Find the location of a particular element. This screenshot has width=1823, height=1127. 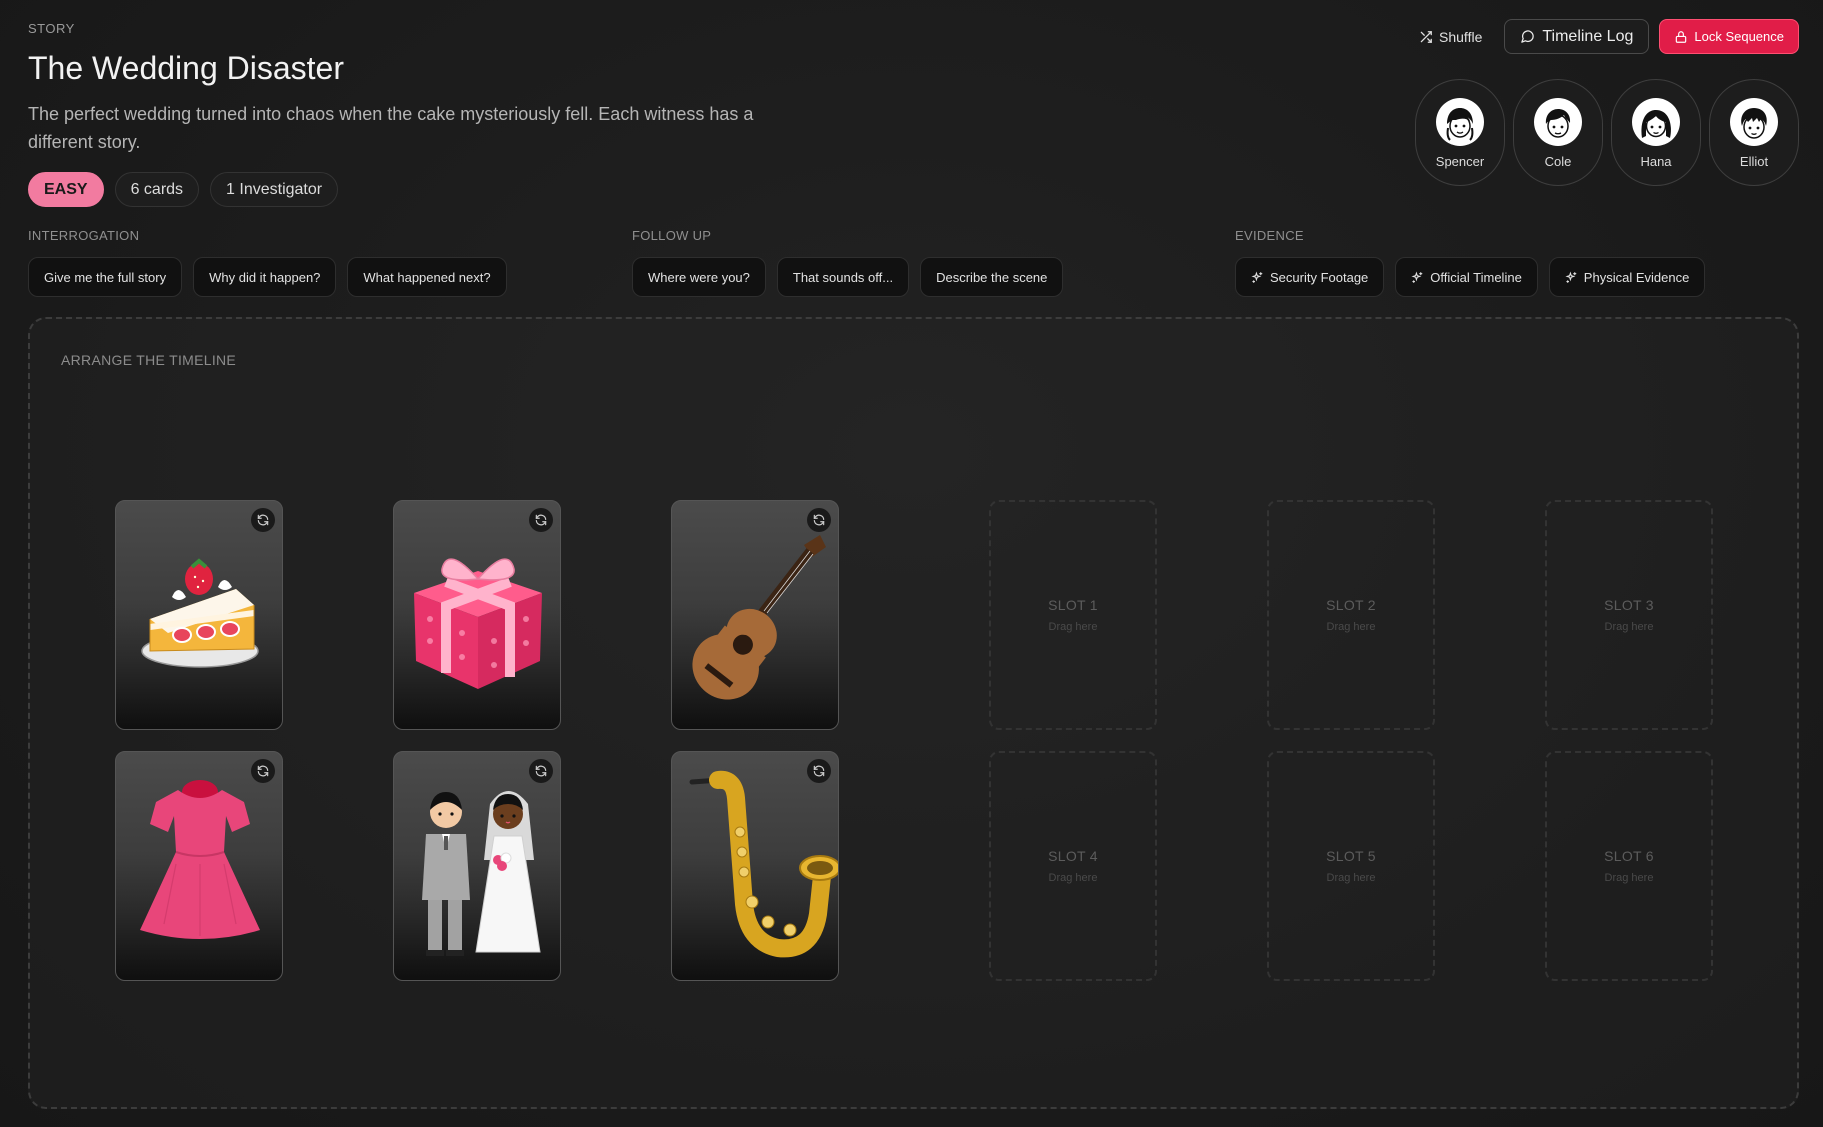

pink-dress-icon is located at coordinates (200, 859).